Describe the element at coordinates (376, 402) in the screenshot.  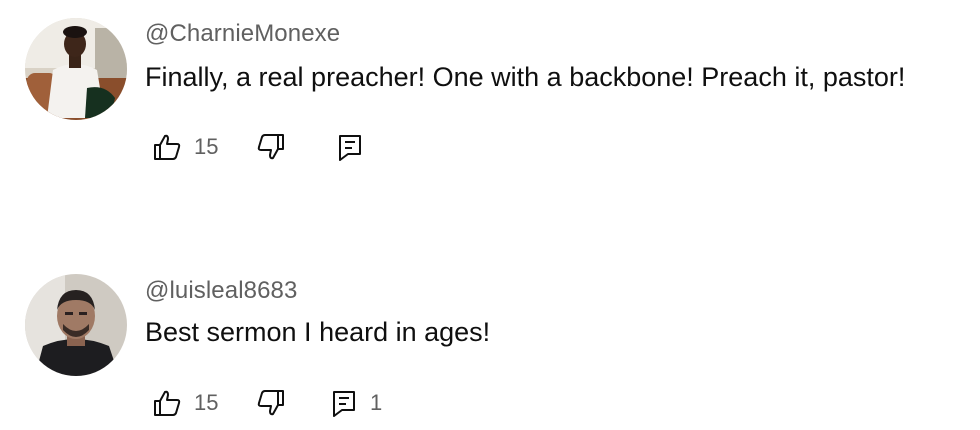
I see `reply-count: 1` at that location.